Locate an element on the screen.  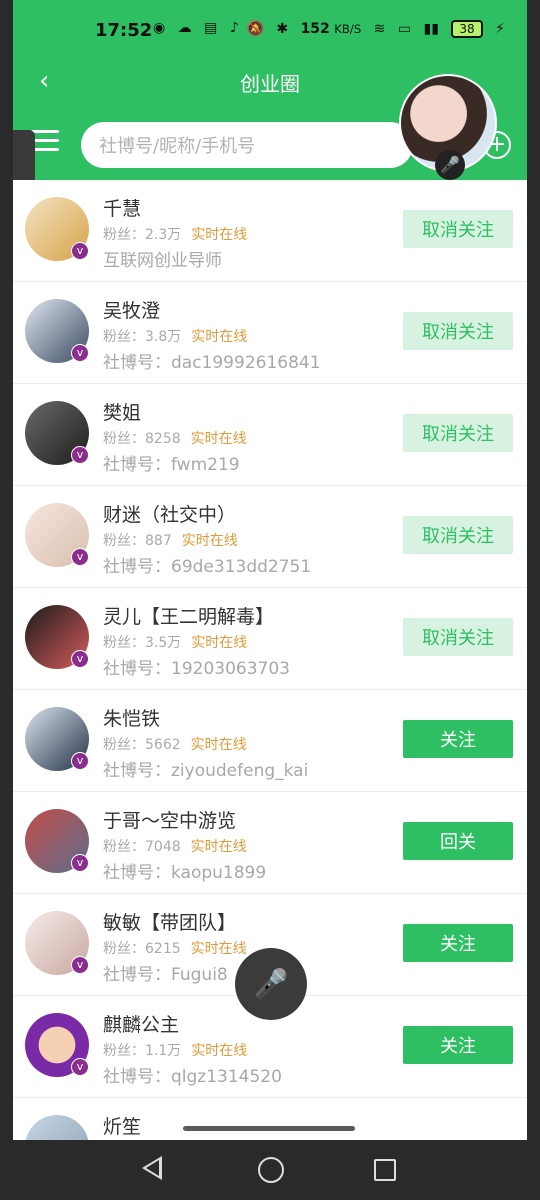
user-subtitle: 社博号：dac19992616841 is located at coordinates (212, 363).